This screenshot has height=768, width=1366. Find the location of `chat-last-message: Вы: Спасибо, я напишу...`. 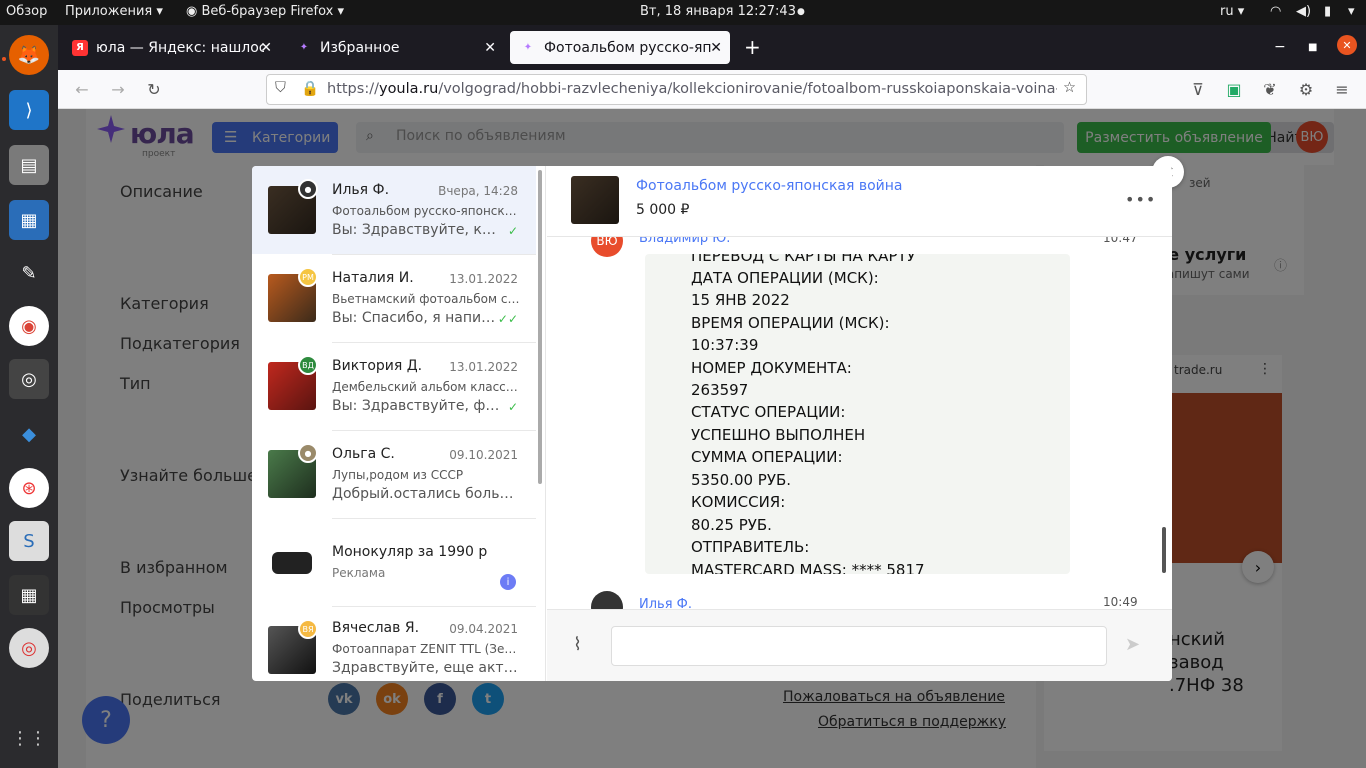

chat-last-message: Вы: Спасибо, я напишу... is located at coordinates (417, 318).